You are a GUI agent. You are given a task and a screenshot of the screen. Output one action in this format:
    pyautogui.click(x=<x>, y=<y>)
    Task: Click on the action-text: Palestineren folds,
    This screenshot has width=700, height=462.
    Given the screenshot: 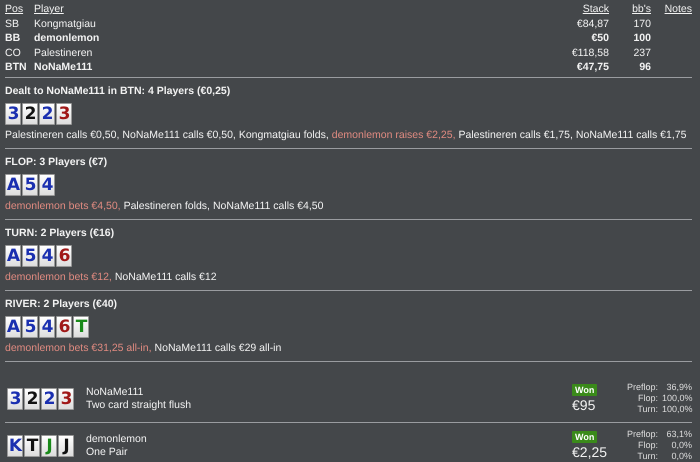 What is the action you would take?
    pyautogui.click(x=167, y=206)
    